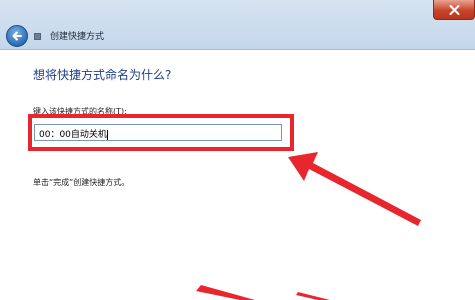  I want to click on back-button, so click(17, 36).